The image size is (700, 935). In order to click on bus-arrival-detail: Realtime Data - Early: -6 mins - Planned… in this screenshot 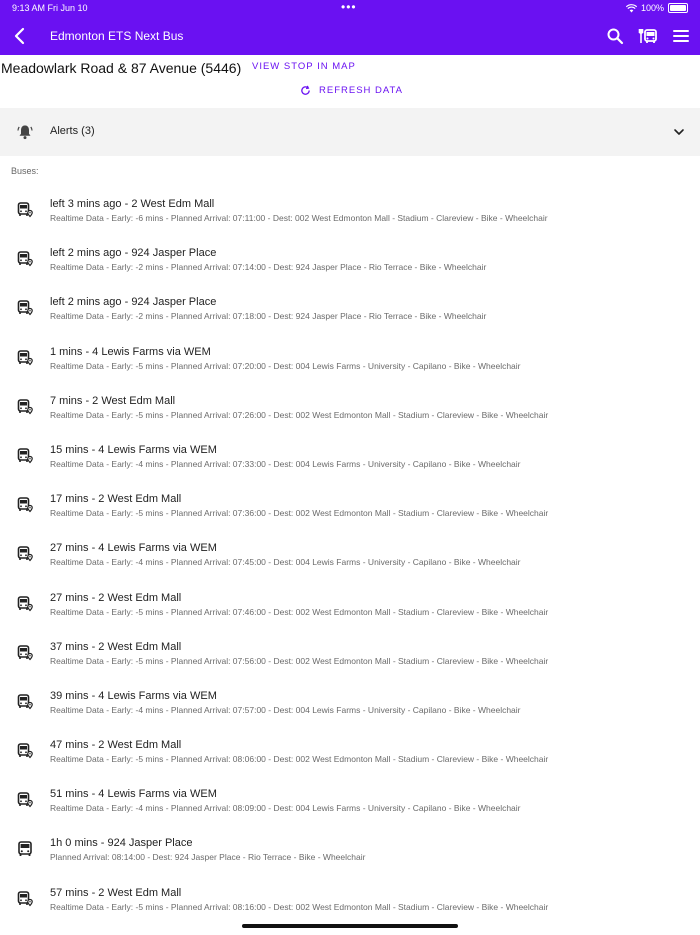, I will do `click(299, 218)`.